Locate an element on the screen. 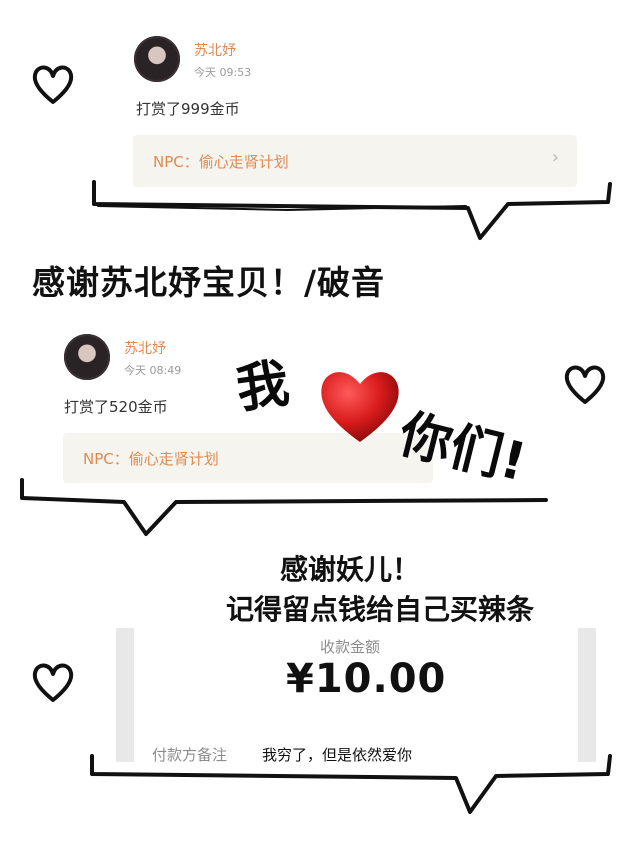 The height and width of the screenshot is (860, 640). chevron-right-icon: › is located at coordinates (555, 157).